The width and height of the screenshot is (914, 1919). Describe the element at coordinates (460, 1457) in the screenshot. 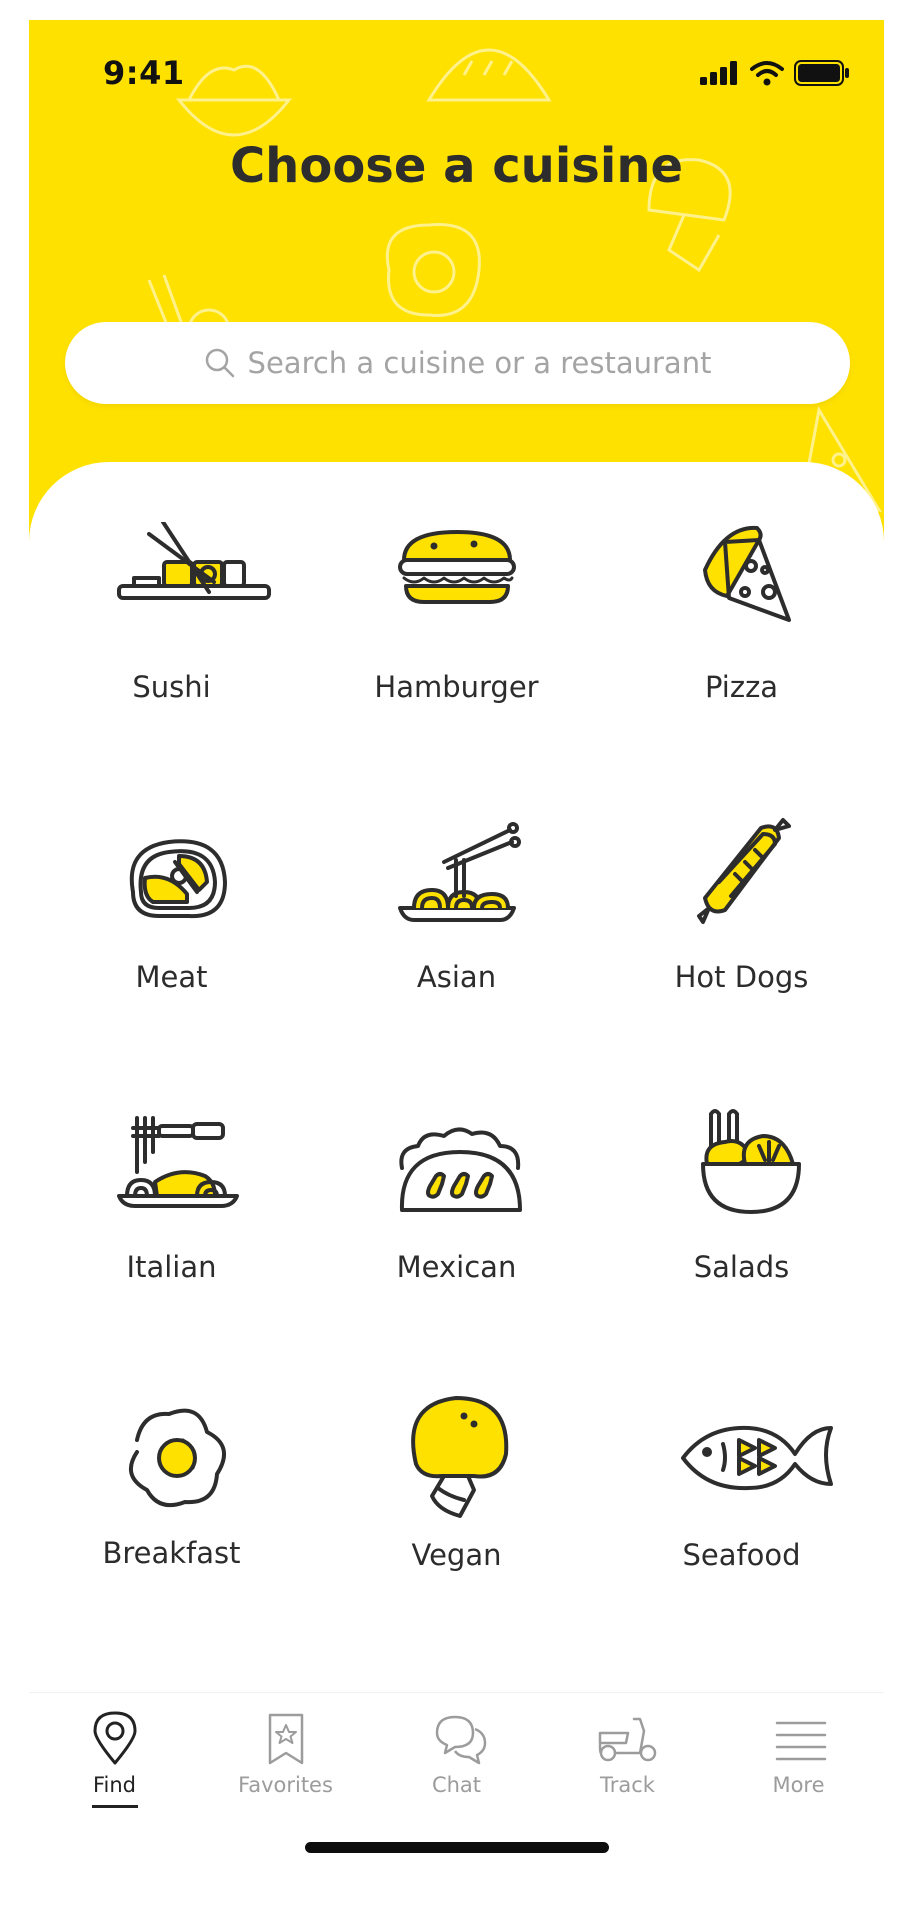

I see `mushroom-icon` at that location.